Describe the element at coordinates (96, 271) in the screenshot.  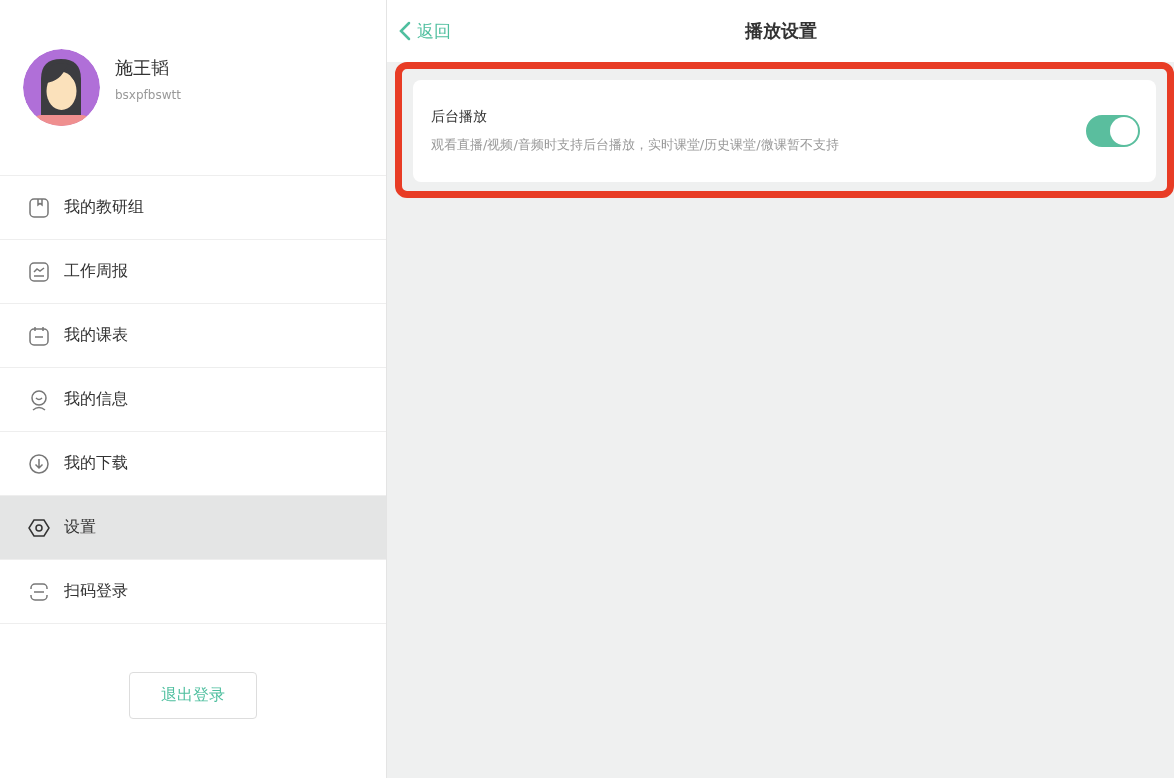
I see `menu-label: 工作周报` at that location.